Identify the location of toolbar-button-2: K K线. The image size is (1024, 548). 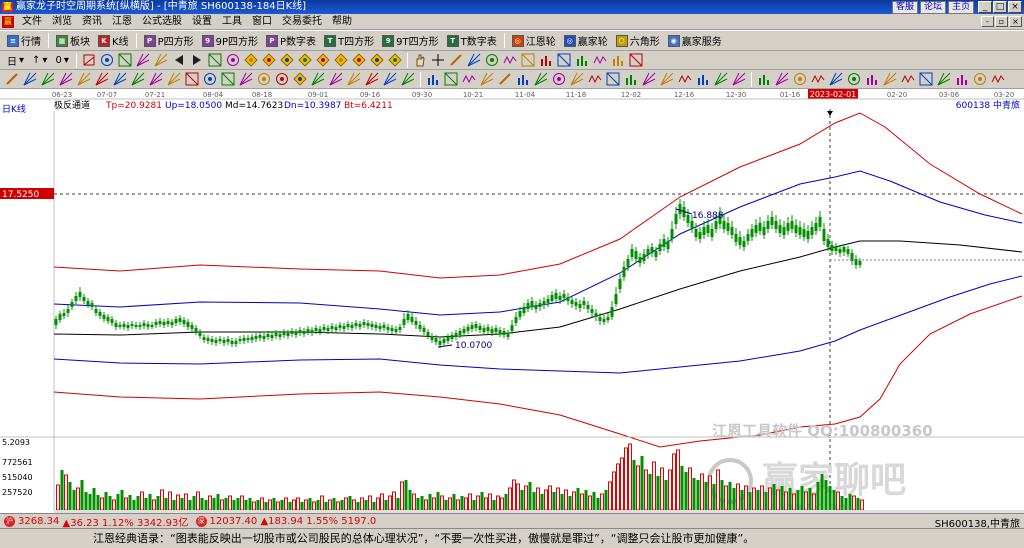
(113, 40).